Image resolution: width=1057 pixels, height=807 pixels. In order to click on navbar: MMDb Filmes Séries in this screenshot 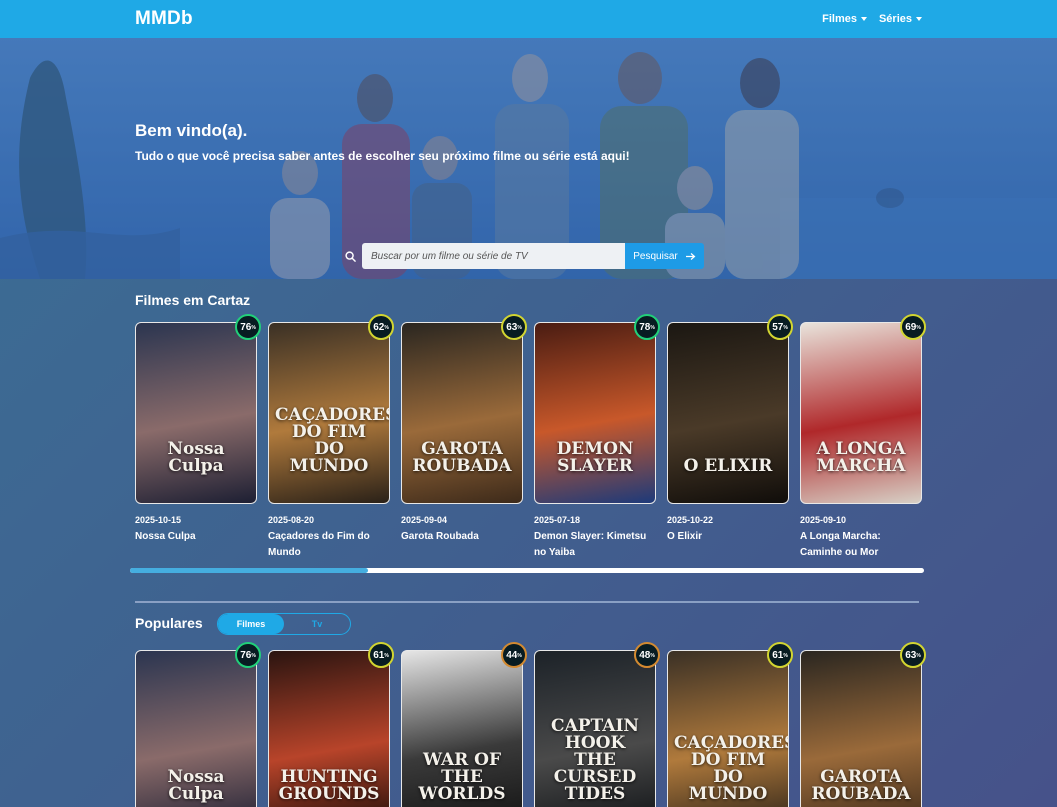, I will do `click(528, 19)`.